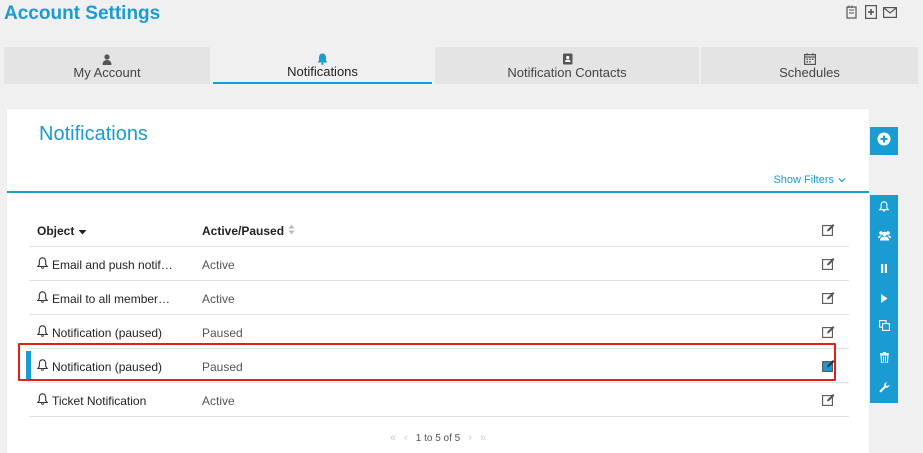  I want to click on play-icon, so click(884, 299).